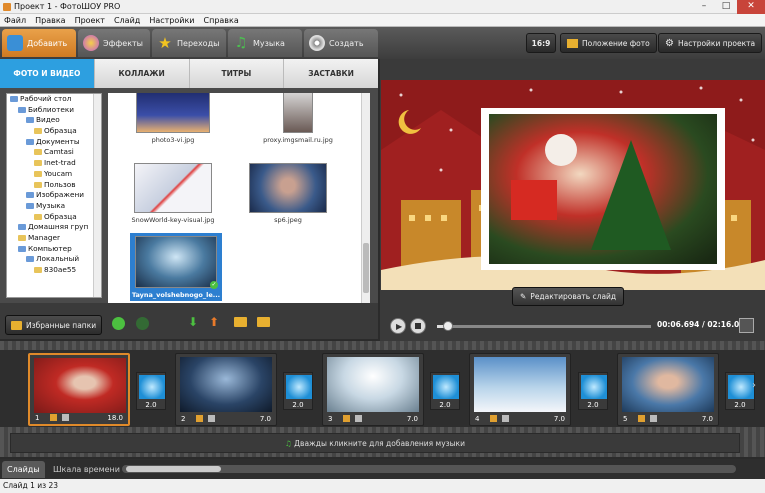  I want to click on tree-node: Музыка, so click(54, 206).